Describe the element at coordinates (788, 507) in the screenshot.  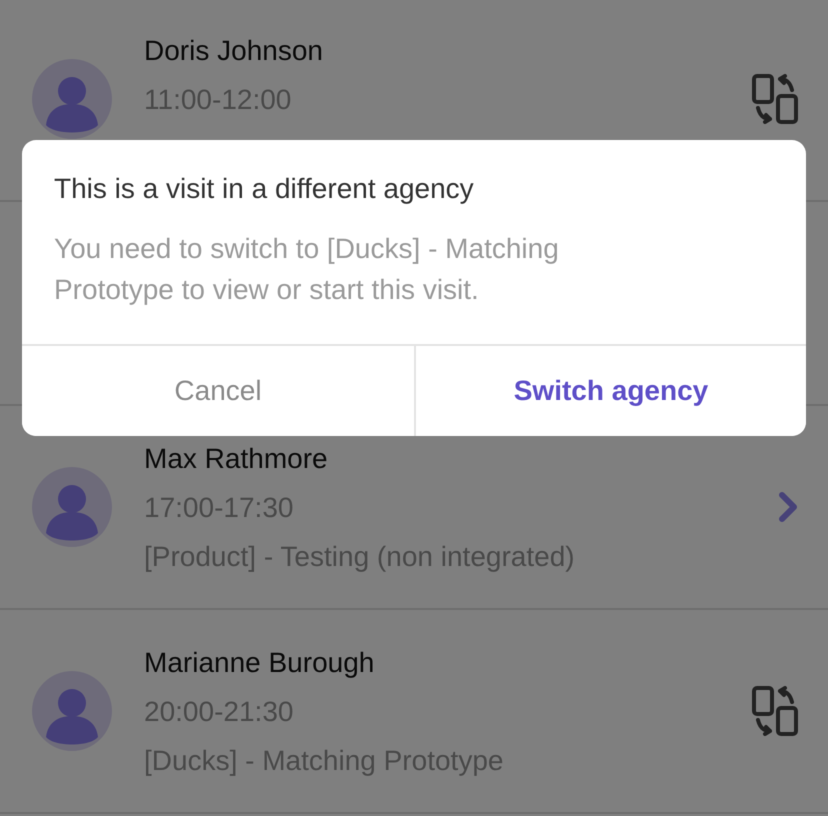
I see `chevron-right-icon` at that location.